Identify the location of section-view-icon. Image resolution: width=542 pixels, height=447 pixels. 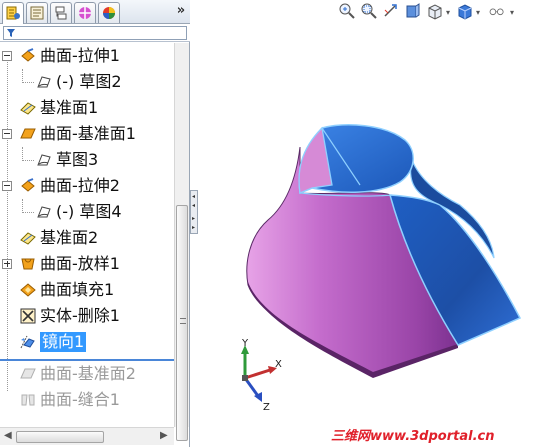
(413, 11).